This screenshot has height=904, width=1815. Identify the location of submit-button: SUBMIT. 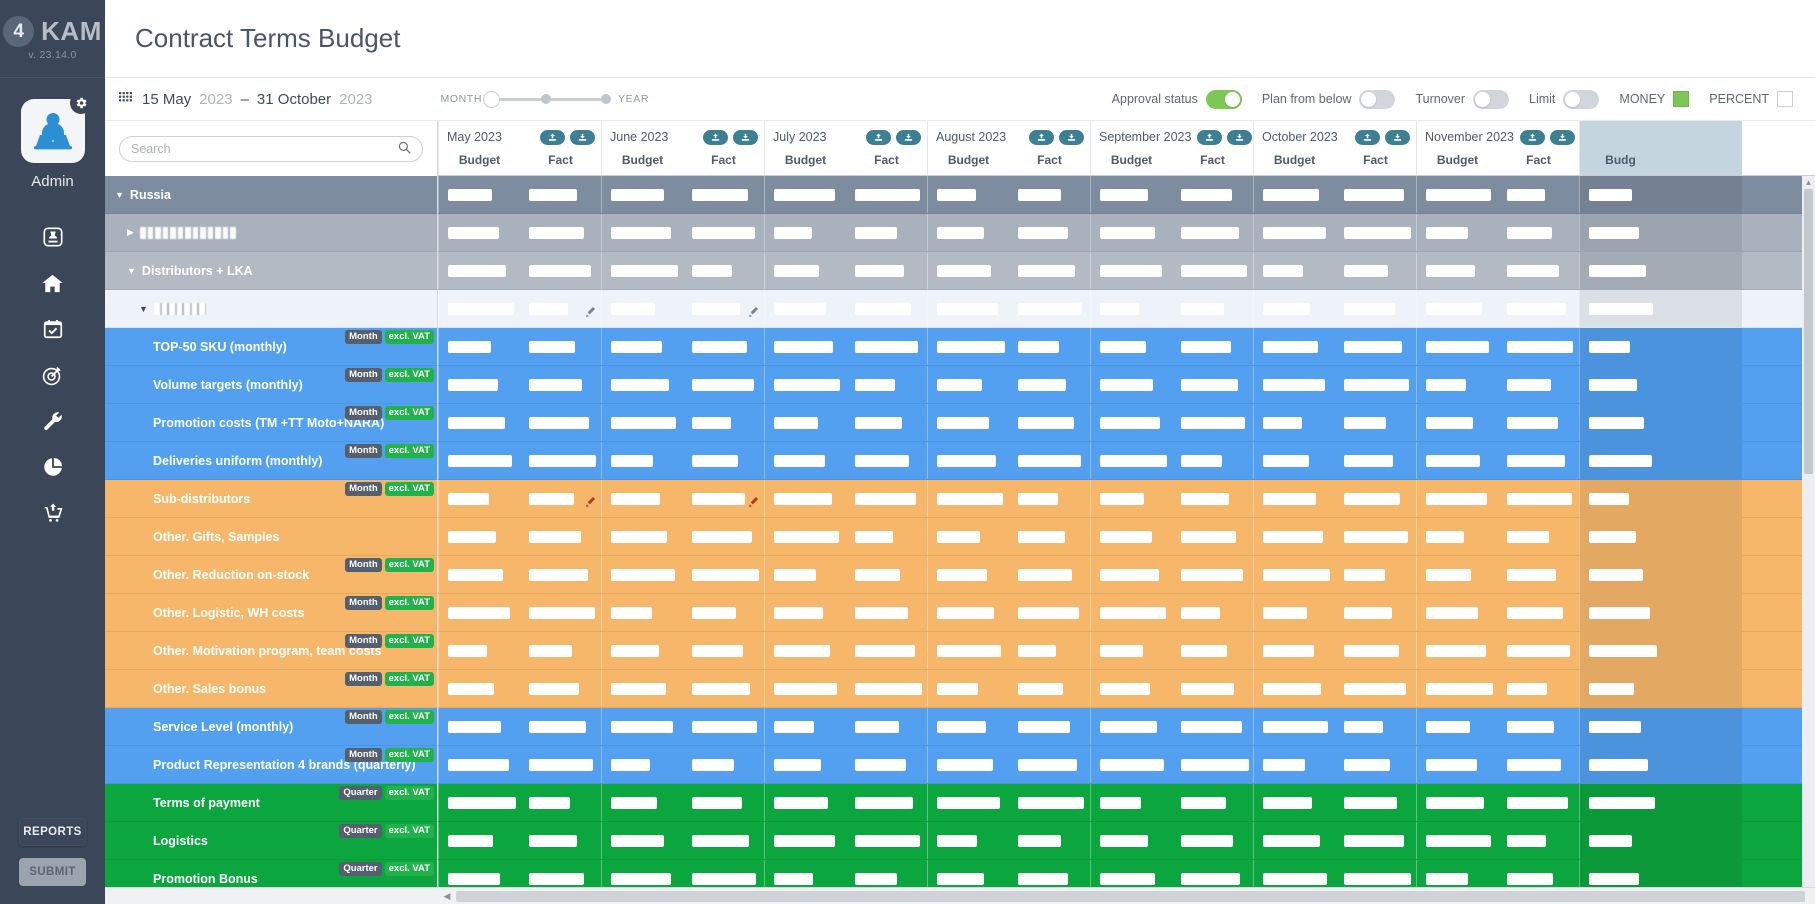
(52, 872).